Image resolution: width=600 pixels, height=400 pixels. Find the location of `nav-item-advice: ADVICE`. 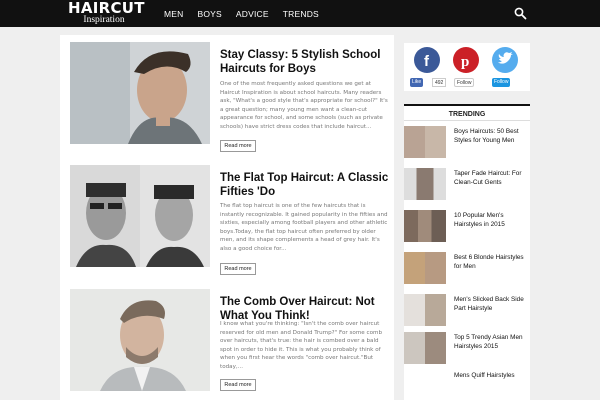

nav-item-advice: ADVICE is located at coordinates (252, 14).